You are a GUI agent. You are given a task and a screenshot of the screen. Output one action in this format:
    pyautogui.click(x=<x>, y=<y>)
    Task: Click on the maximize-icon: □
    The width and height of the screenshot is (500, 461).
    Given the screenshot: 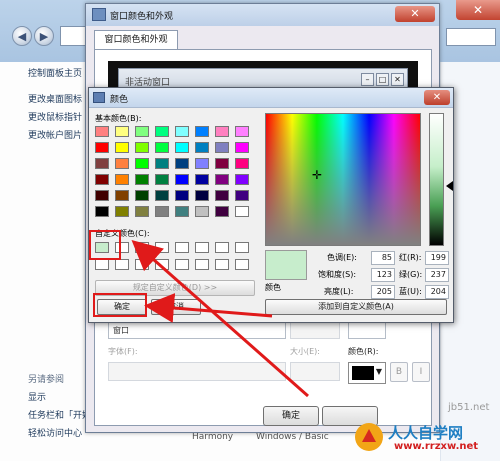 What is the action you would take?
    pyautogui.click(x=382, y=79)
    